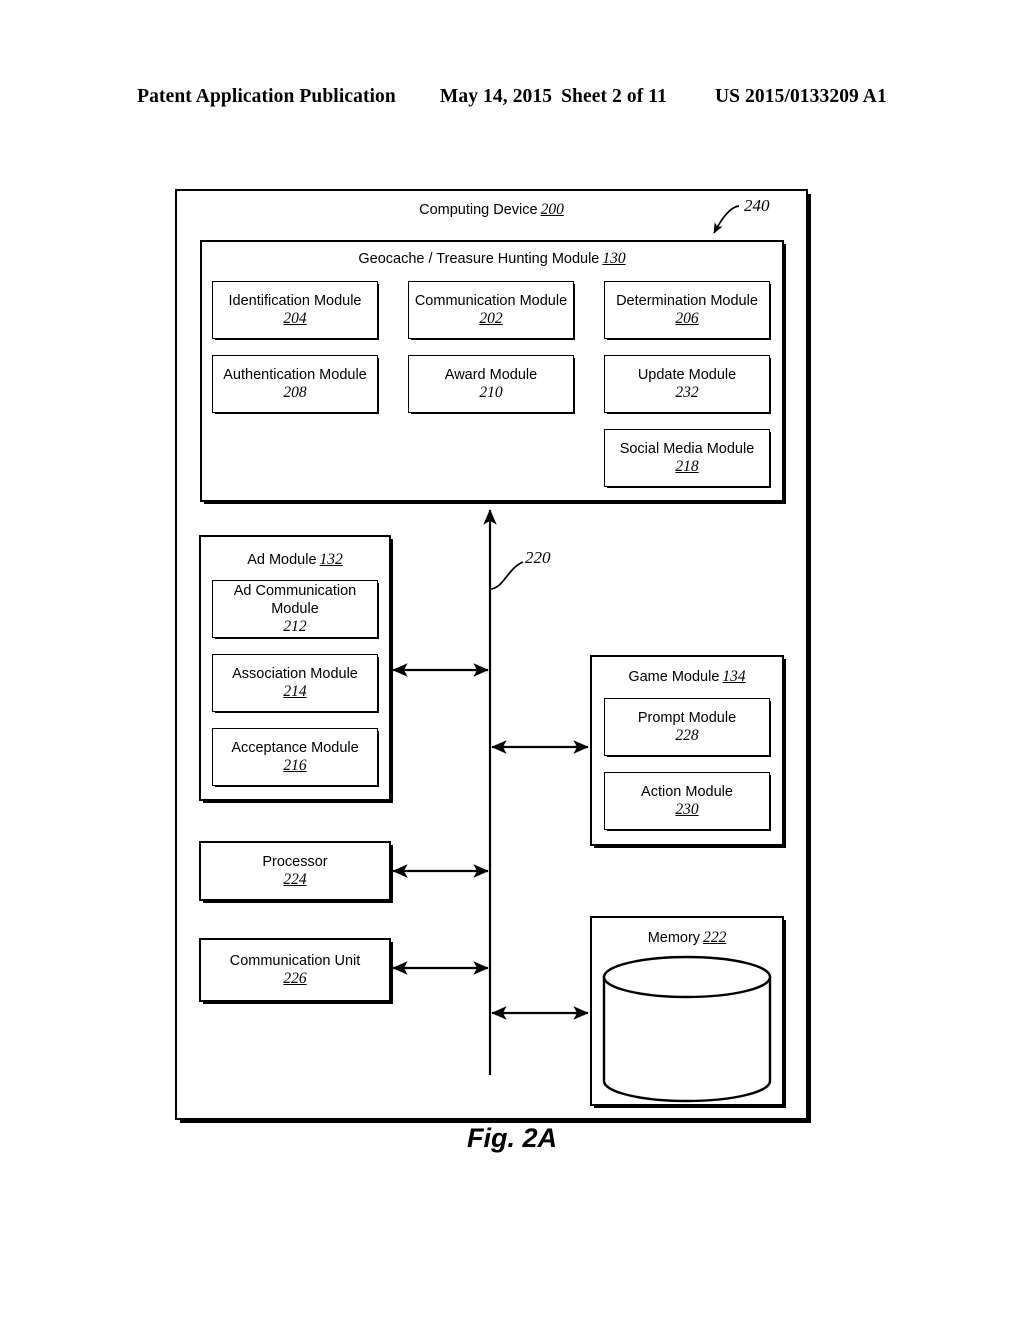  Describe the element at coordinates (687, 375) in the screenshot. I see `update-module-label: Update Module` at that location.